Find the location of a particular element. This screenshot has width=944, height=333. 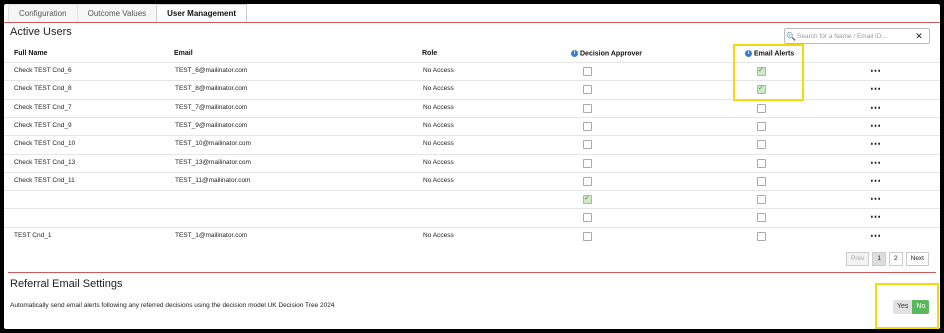

user-full-name: Check TEST Cnd_8 is located at coordinates (43, 89).